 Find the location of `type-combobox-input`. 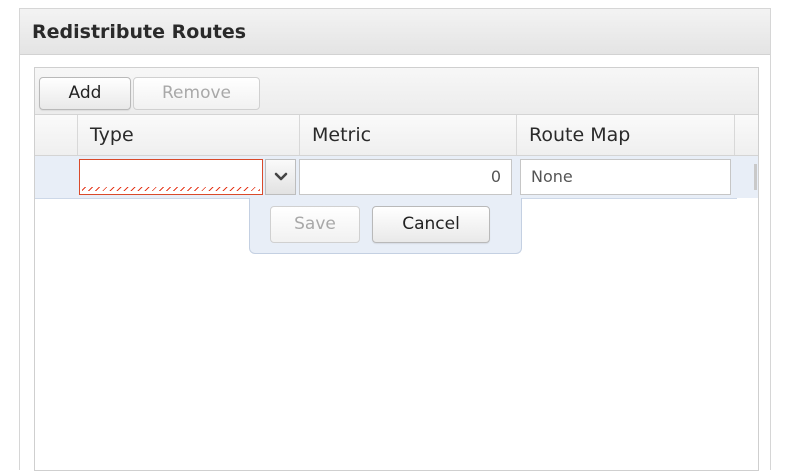

type-combobox-input is located at coordinates (171, 177).